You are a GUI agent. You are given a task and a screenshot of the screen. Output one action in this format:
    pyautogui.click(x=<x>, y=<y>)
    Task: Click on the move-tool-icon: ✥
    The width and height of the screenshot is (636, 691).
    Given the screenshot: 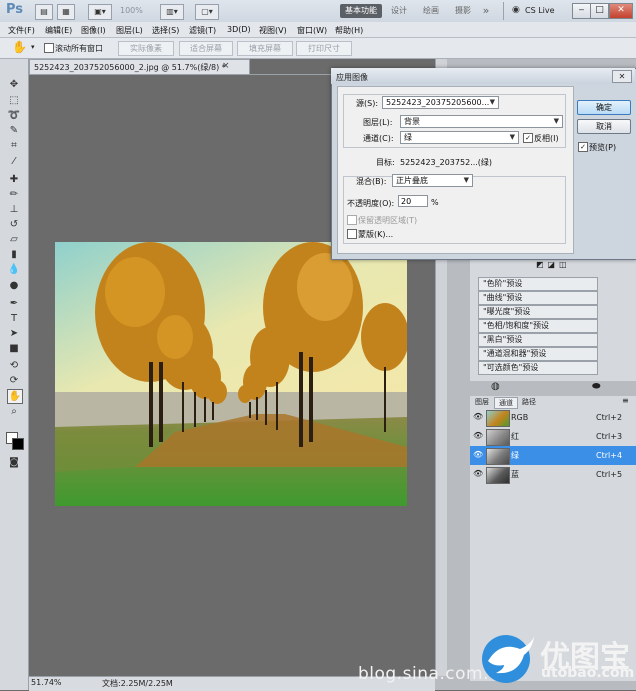 What is the action you would take?
    pyautogui.click(x=14, y=84)
    